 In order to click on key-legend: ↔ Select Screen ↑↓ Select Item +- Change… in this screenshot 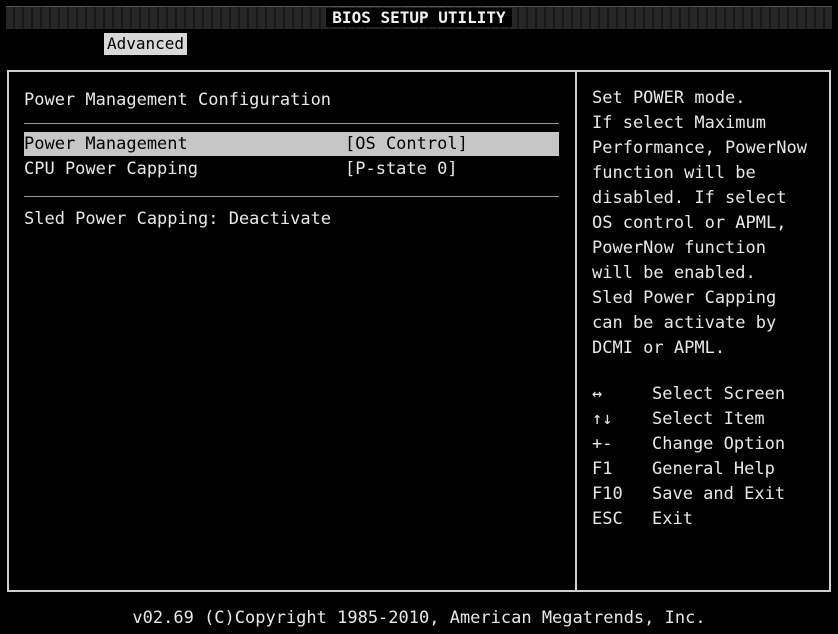, I will do `click(707, 457)`.